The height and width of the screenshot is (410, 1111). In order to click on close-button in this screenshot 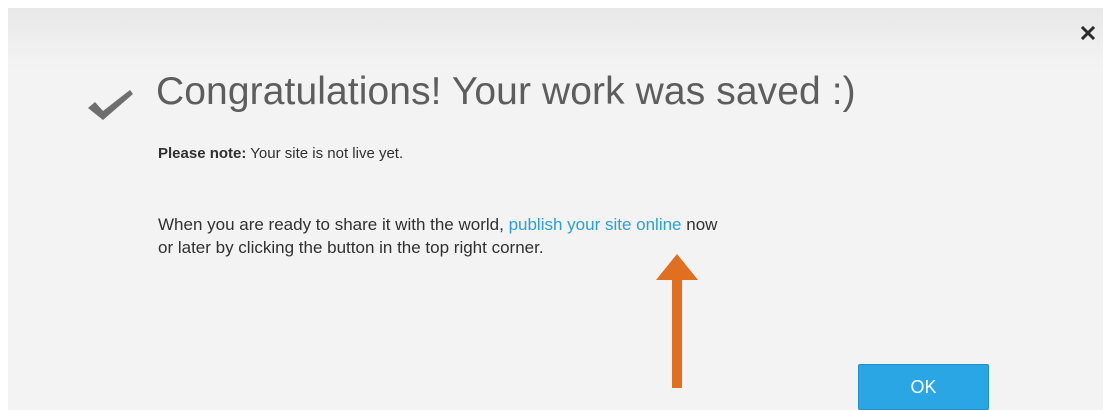, I will do `click(1088, 33)`.